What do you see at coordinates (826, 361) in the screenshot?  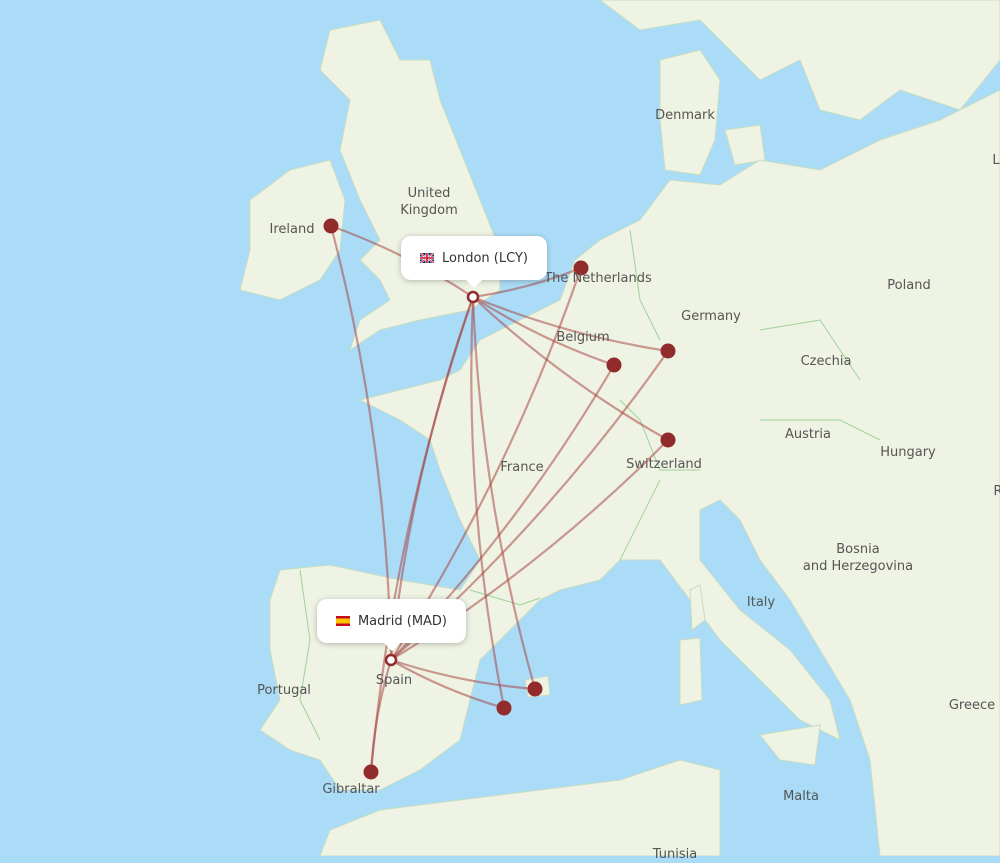 I see `country-label: Czechia` at bounding box center [826, 361].